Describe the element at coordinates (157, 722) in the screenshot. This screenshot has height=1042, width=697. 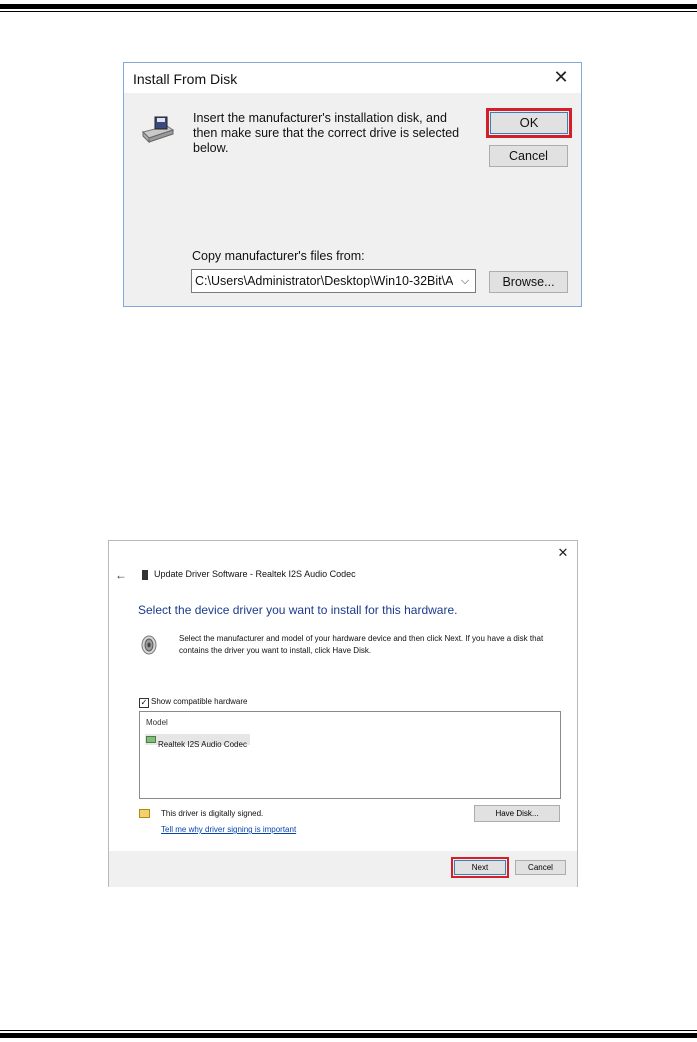
I see `model-column-header: Model` at that location.